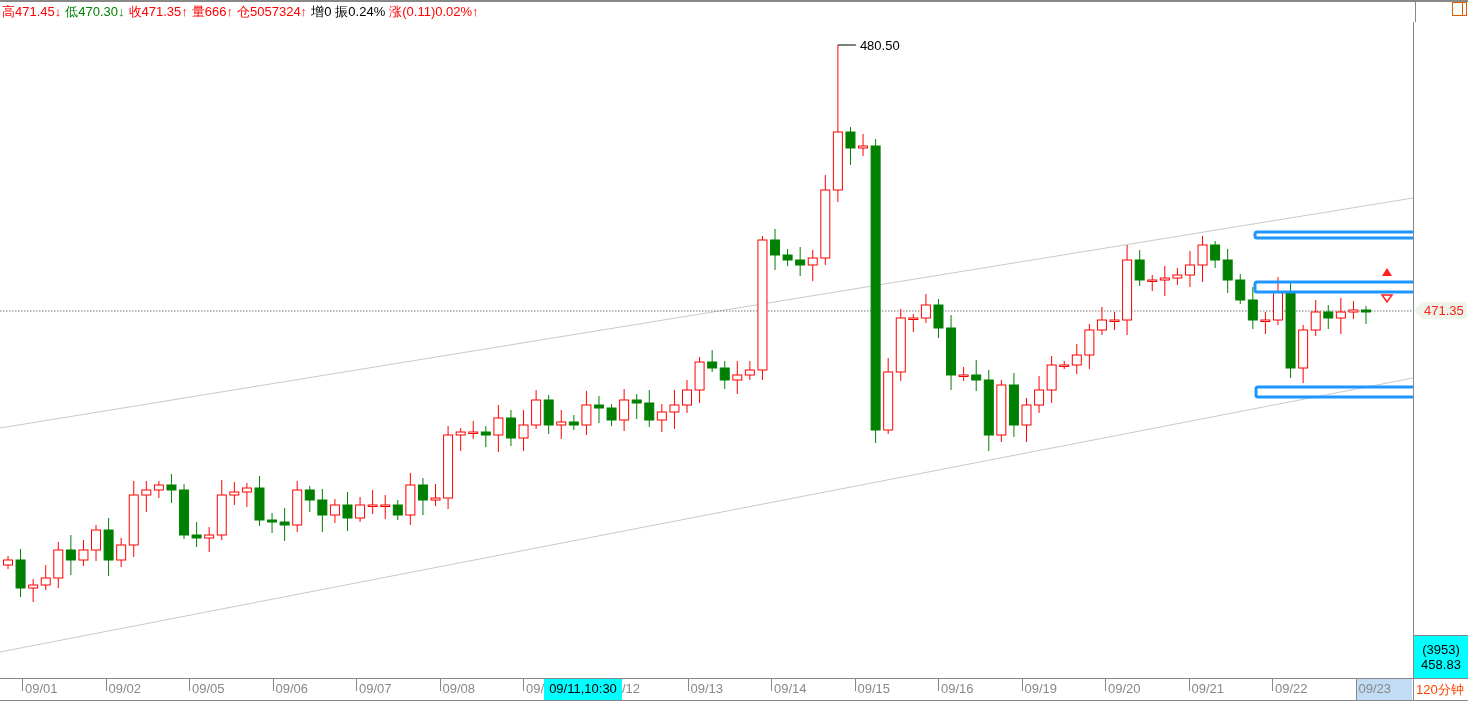 This screenshot has width=1468, height=701. I want to click on date-label: 09/01, so click(64, 685).